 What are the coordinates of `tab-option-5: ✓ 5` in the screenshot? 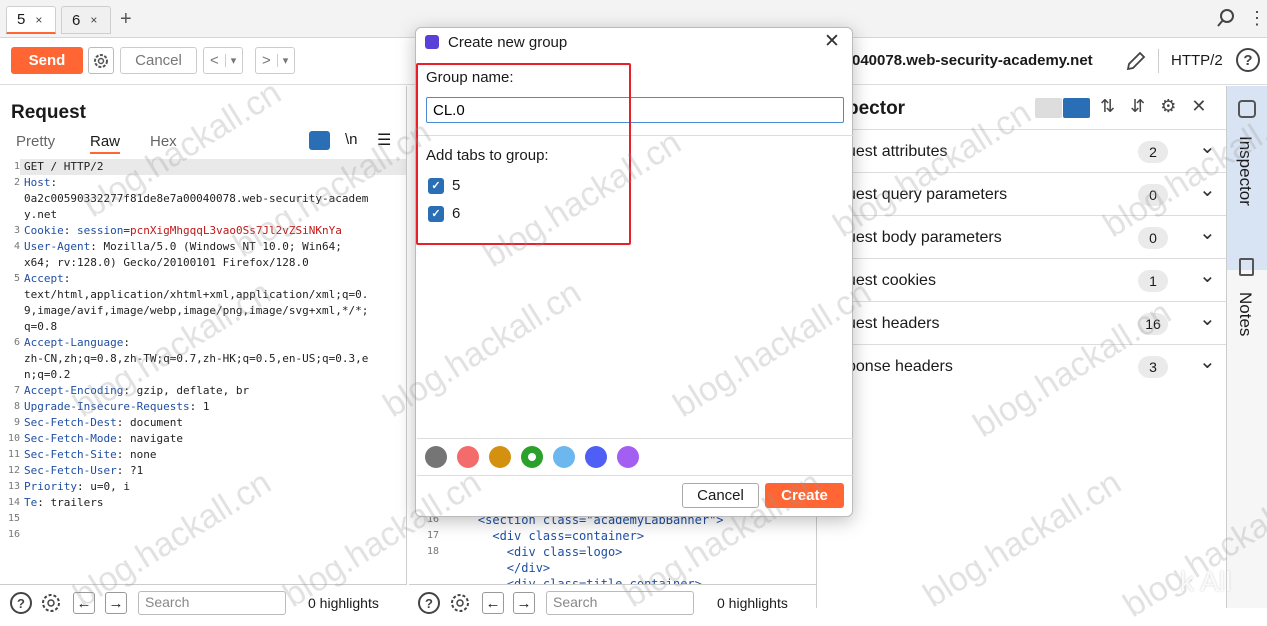 It's located at (444, 185).